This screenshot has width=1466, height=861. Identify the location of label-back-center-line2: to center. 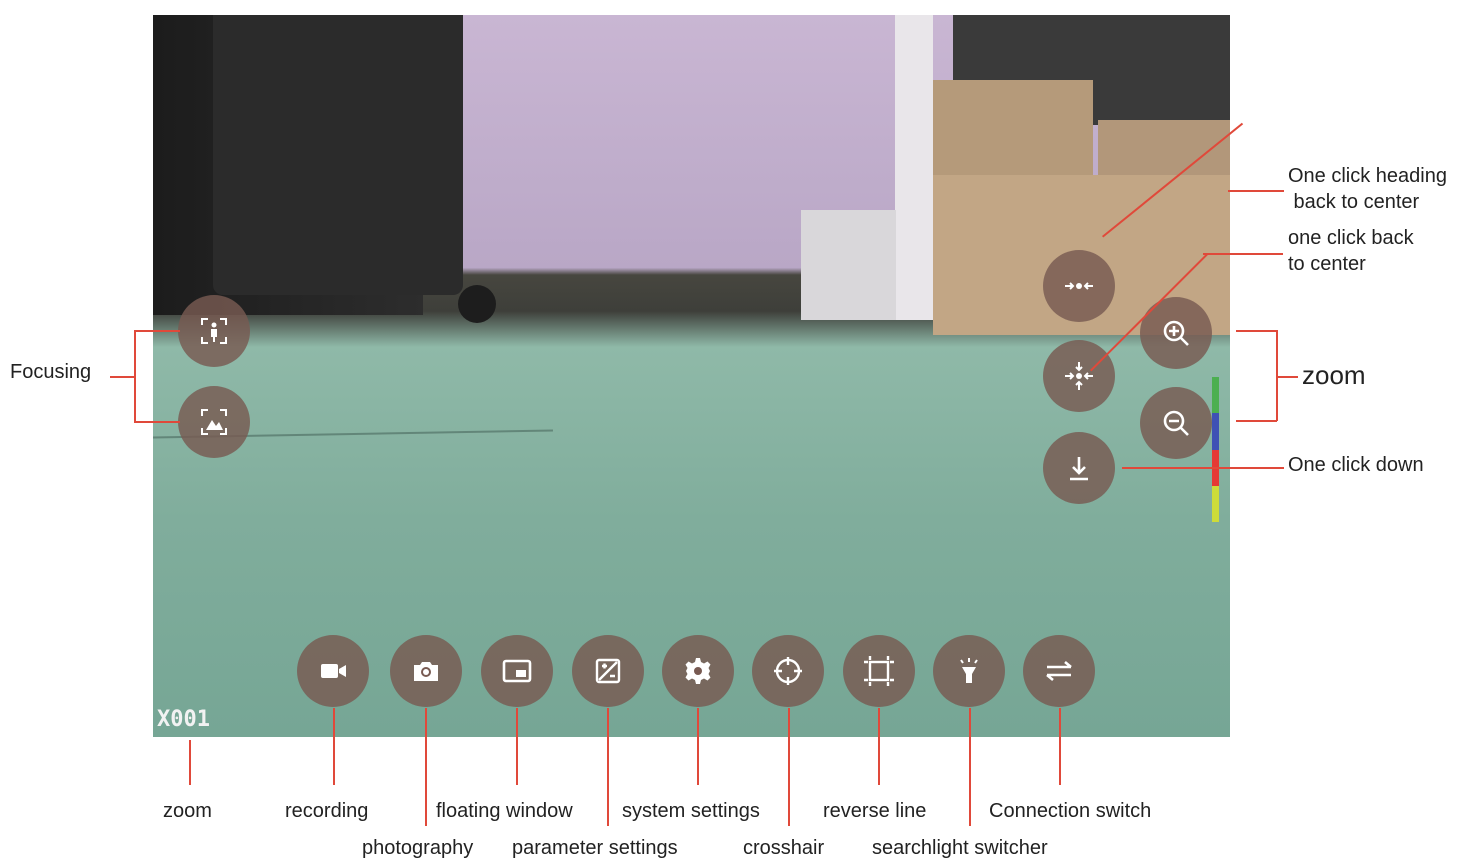
(1327, 264).